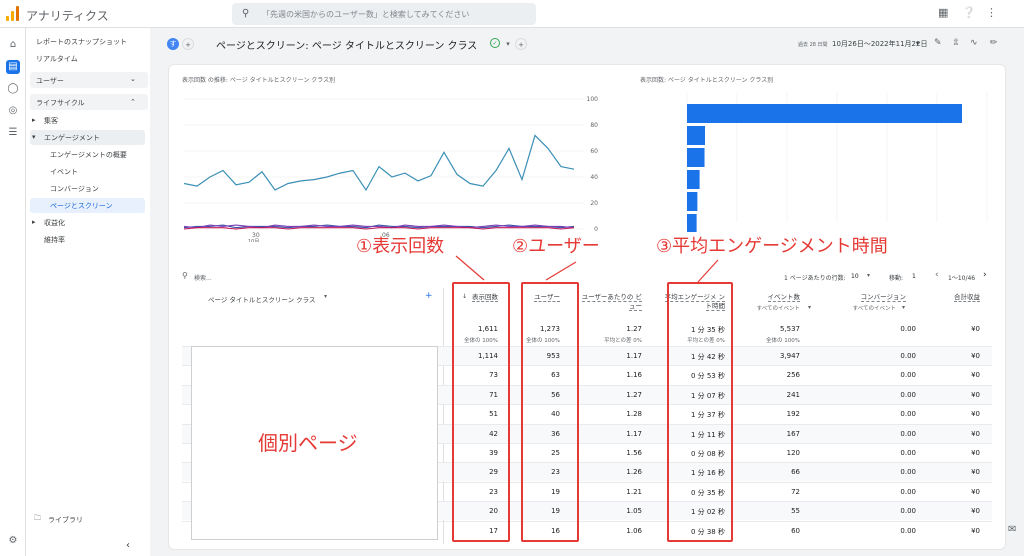  I want to click on conversion-filter: すべてのイベント, so click(866, 308).